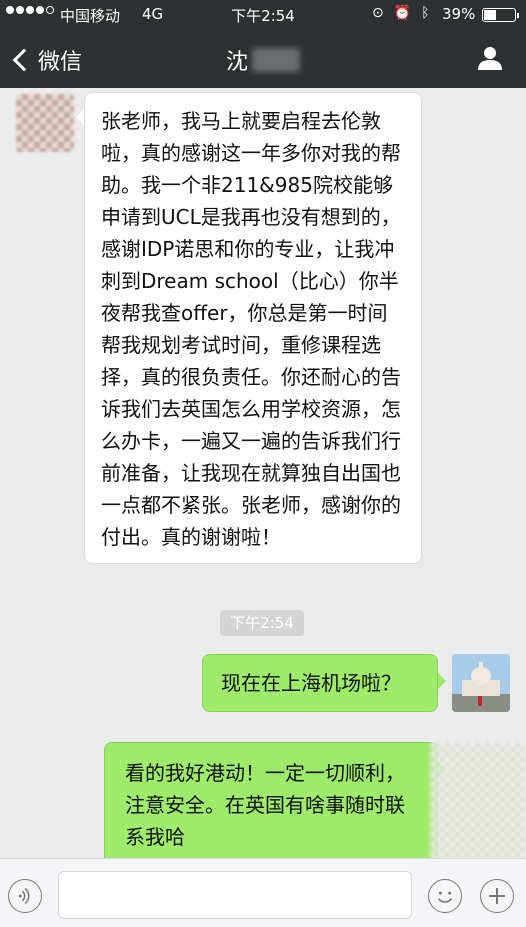  I want to click on message-timestamp: 下午2:54, so click(262, 623).